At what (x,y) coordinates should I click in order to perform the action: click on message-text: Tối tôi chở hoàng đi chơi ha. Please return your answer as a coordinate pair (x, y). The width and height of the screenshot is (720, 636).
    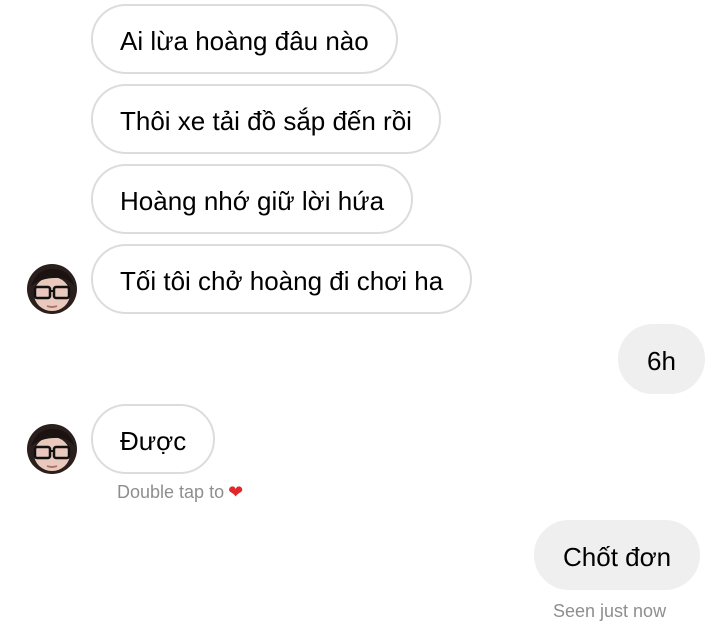
    Looking at the image, I should click on (282, 281).